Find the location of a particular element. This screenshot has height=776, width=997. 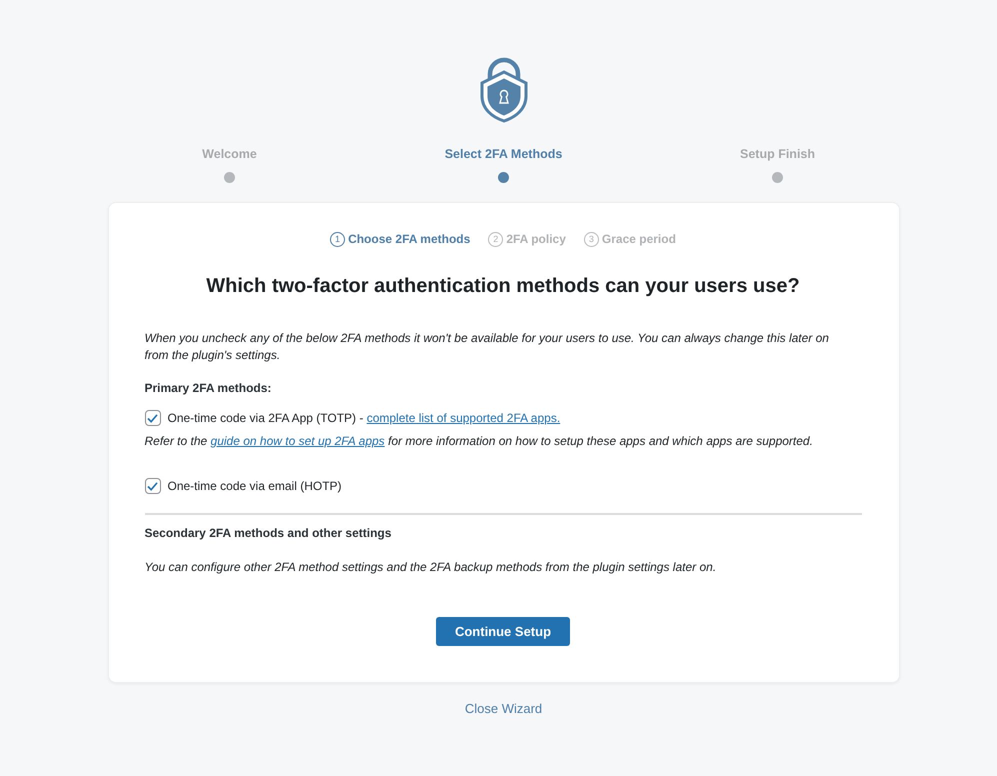

substep-label: Choose 2FA methods is located at coordinates (409, 239).